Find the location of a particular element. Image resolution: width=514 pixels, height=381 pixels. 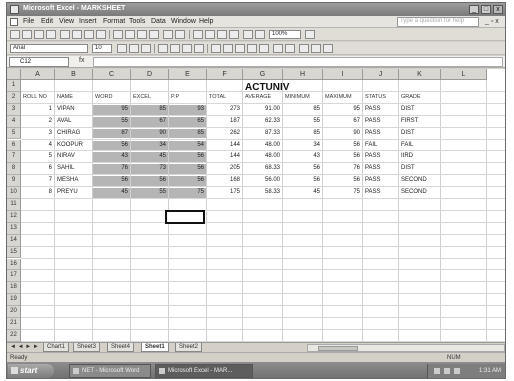

insert-function-icon: fx is located at coordinates (81, 60).